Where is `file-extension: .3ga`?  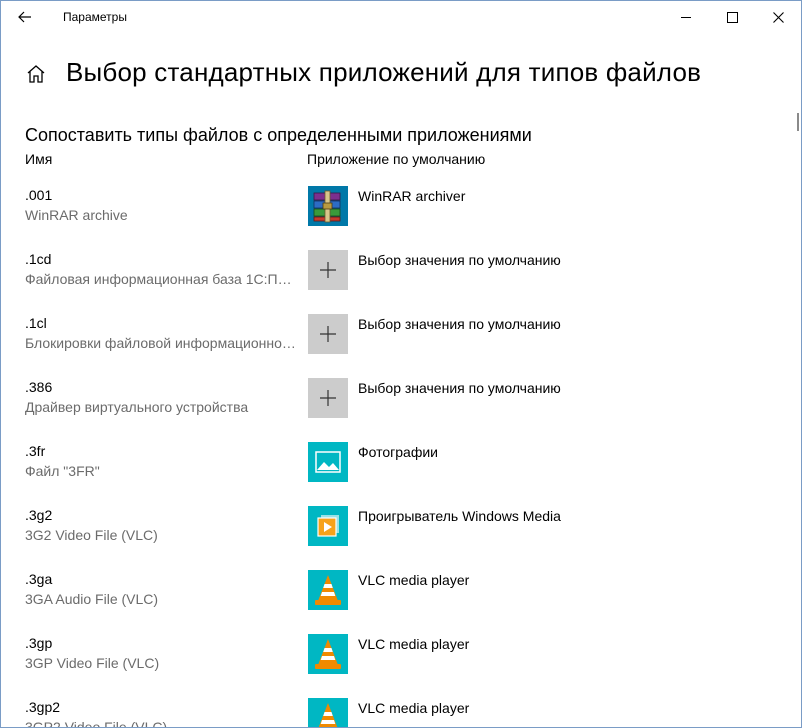 file-extension: .3ga is located at coordinates (39, 579).